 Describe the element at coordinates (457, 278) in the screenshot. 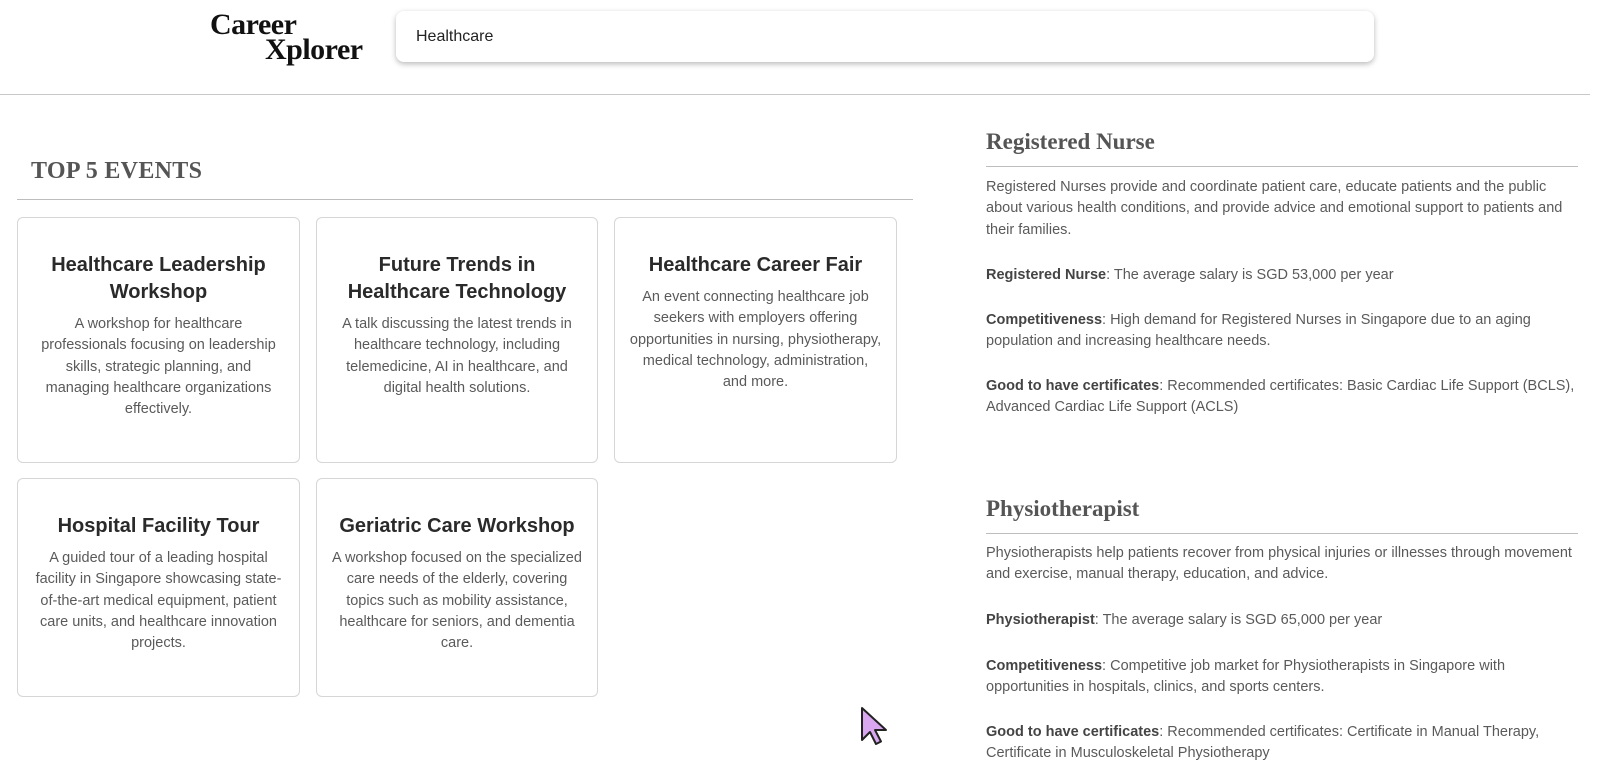

I see `event-title: Future Trends in Healthcare Technology` at that location.